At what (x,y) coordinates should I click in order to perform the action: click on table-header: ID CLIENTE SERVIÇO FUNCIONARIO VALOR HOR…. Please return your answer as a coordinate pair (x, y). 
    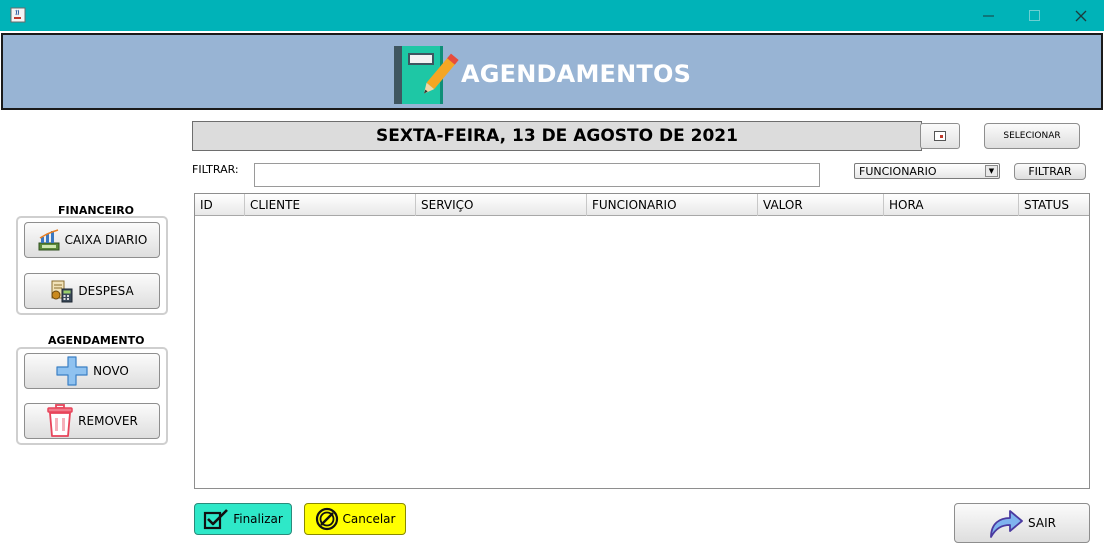
    Looking at the image, I should click on (642, 205).